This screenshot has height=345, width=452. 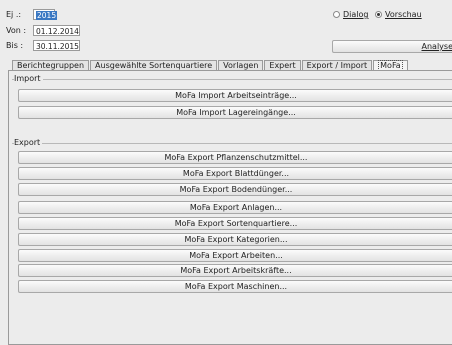 I want to click on ej-field: 2015, so click(x=45, y=14).